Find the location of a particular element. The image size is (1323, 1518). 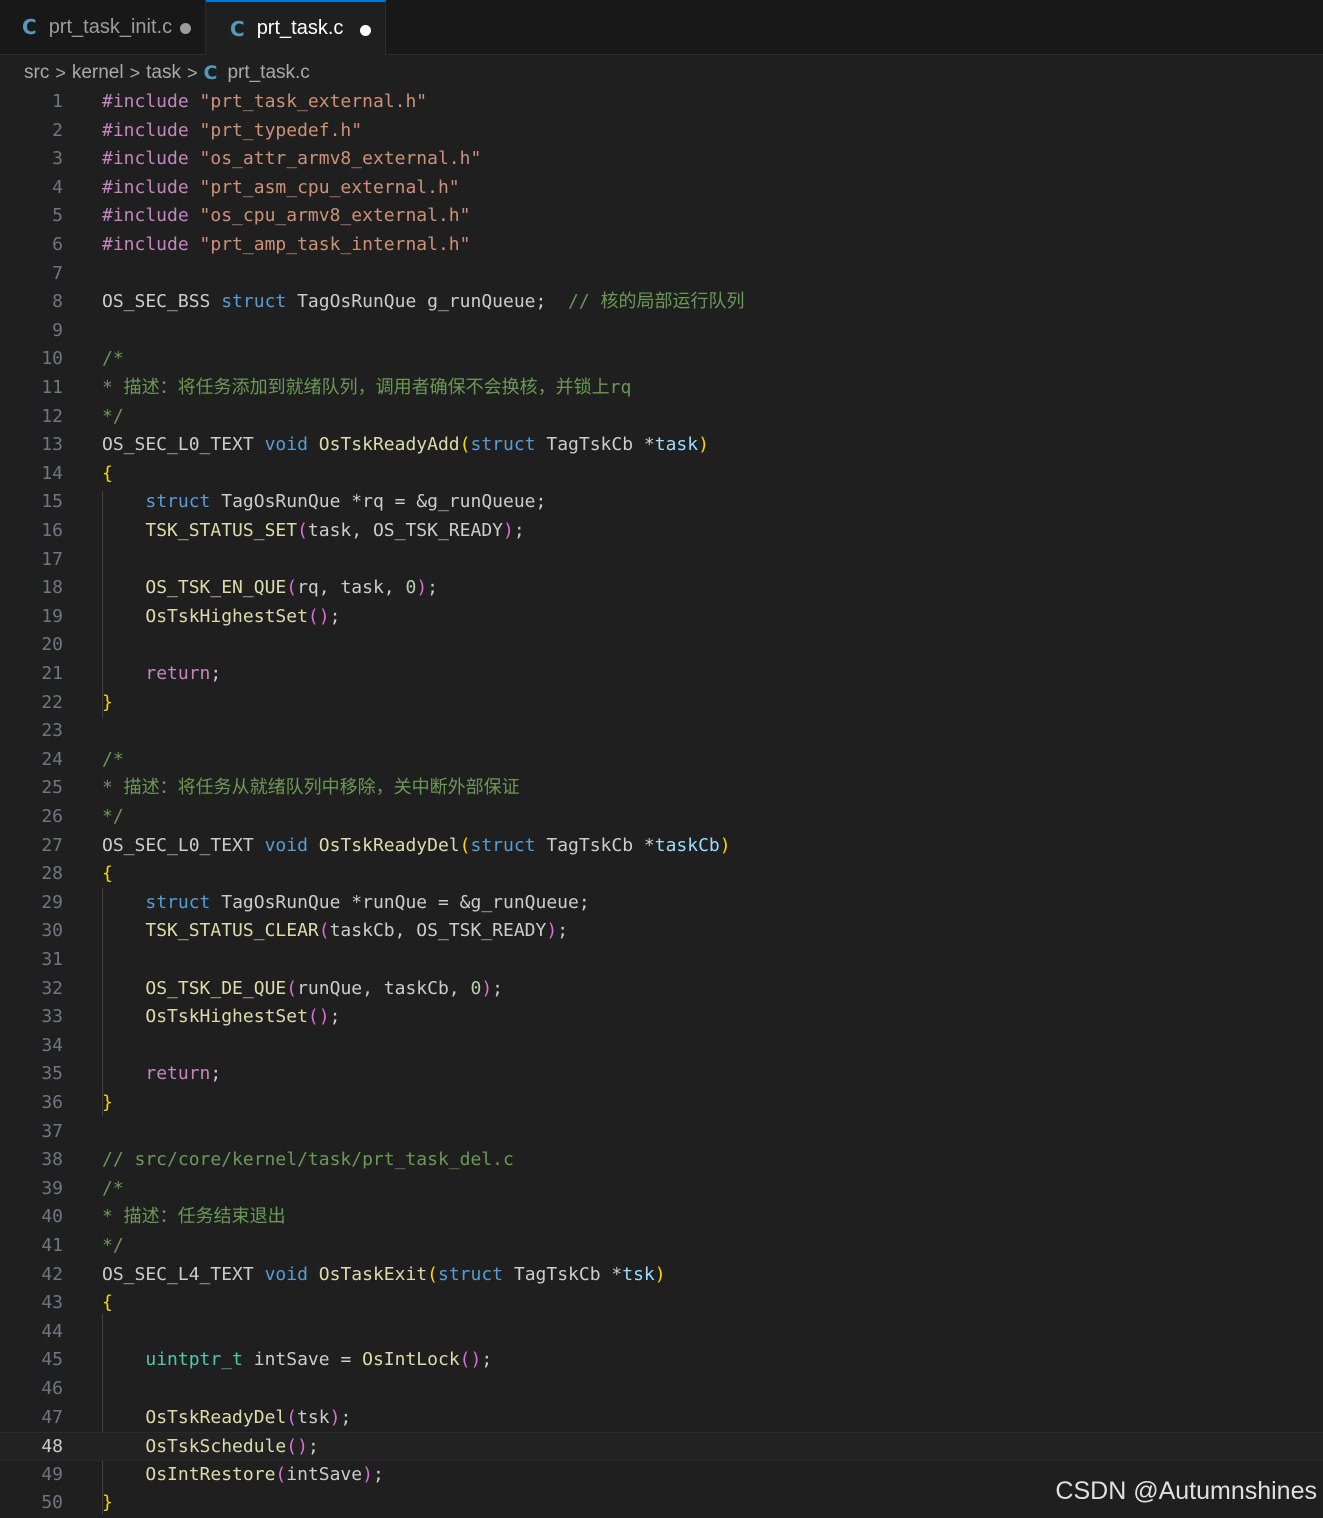

code-token: // 核的局部运行队列 is located at coordinates (656, 302).